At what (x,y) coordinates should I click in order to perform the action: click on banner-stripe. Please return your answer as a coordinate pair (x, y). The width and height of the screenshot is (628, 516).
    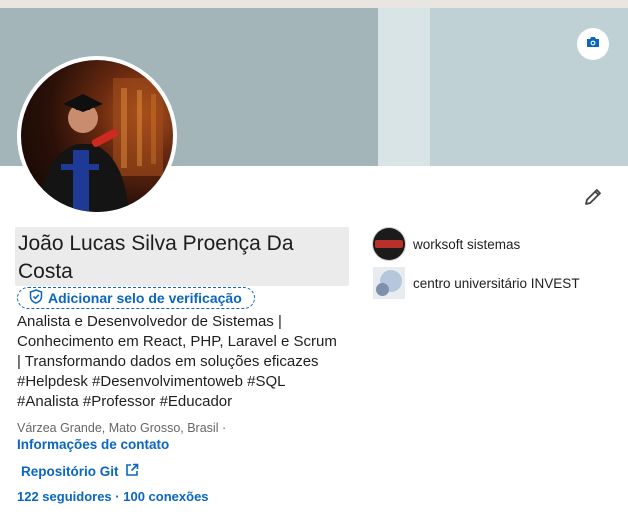
    Looking at the image, I should click on (404, 87).